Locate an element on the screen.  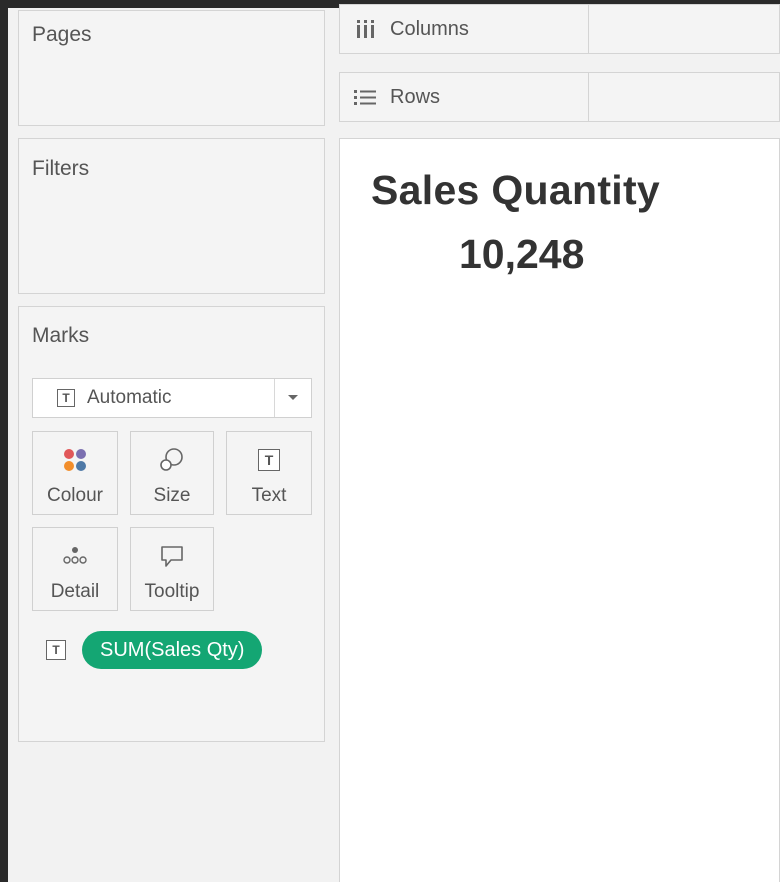
text-button: T Text is located at coordinates (269, 473).